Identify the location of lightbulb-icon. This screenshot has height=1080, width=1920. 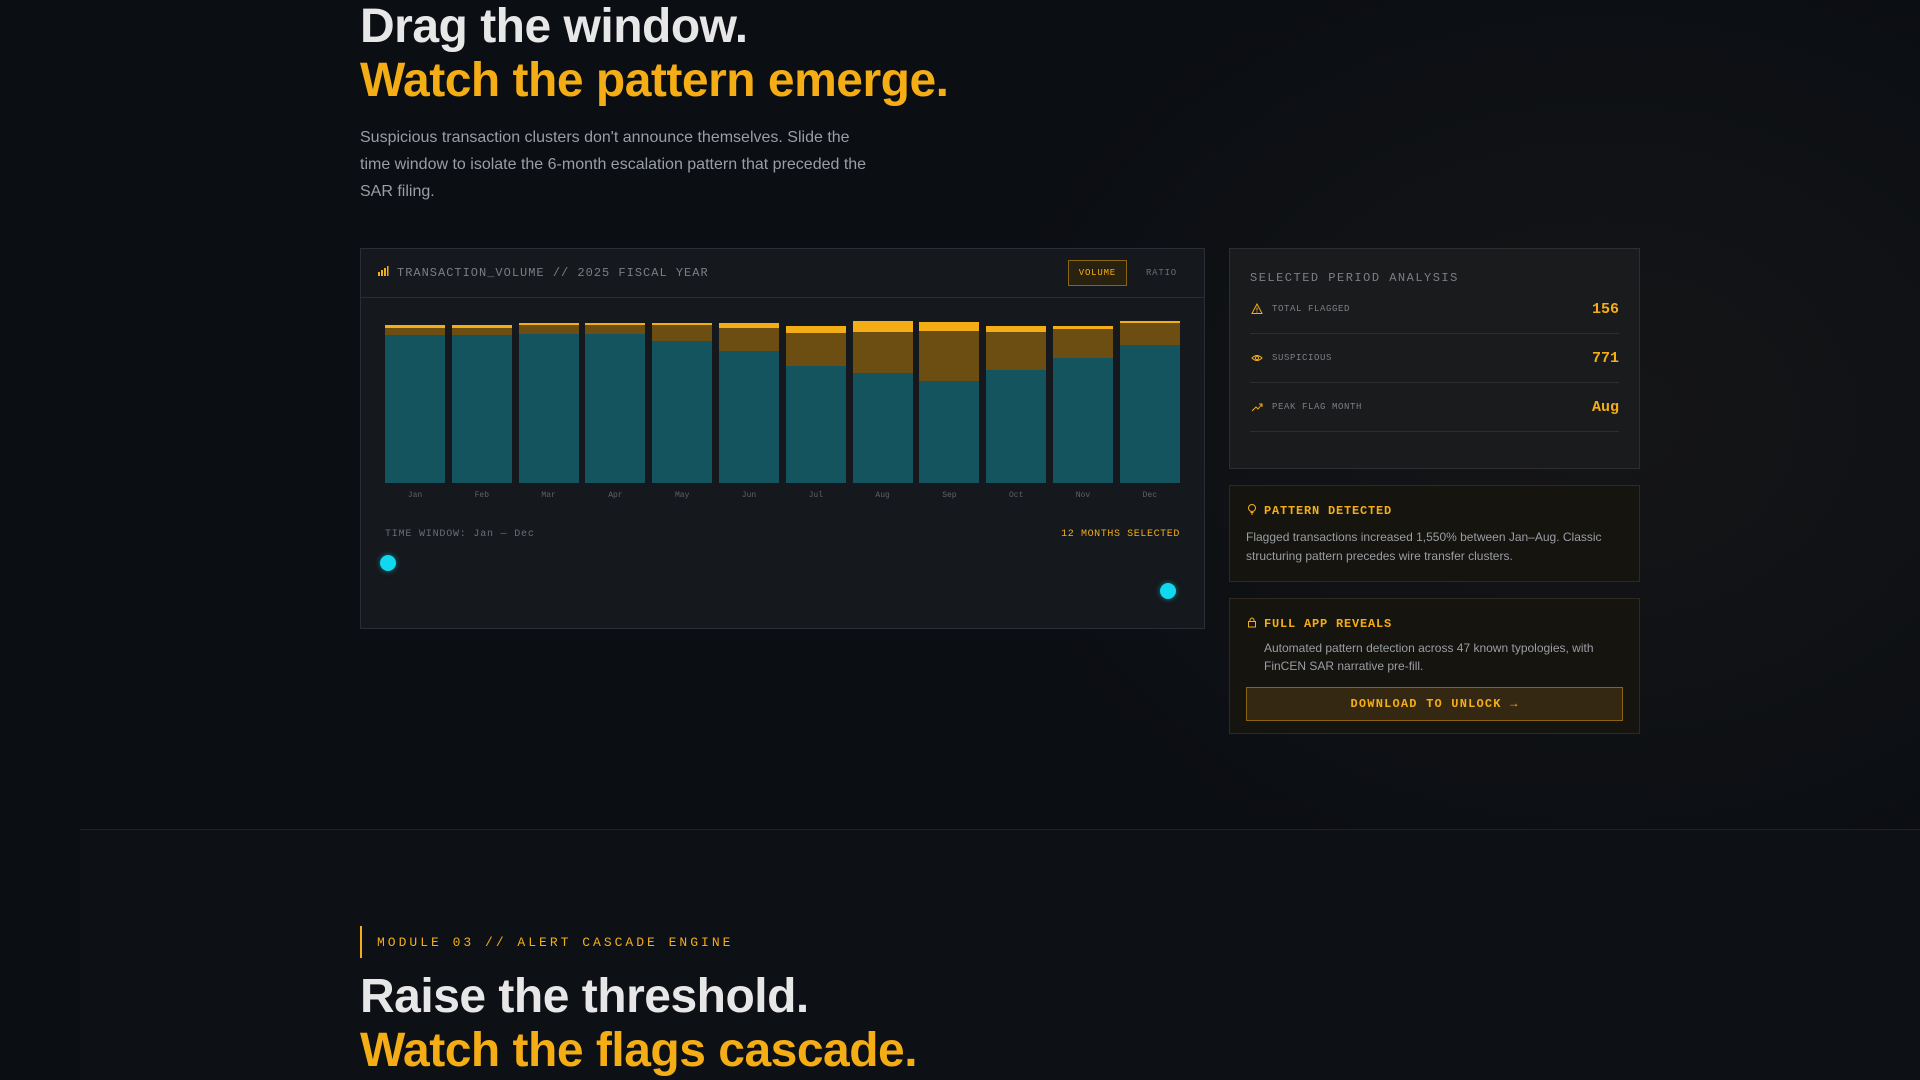
(1252, 511).